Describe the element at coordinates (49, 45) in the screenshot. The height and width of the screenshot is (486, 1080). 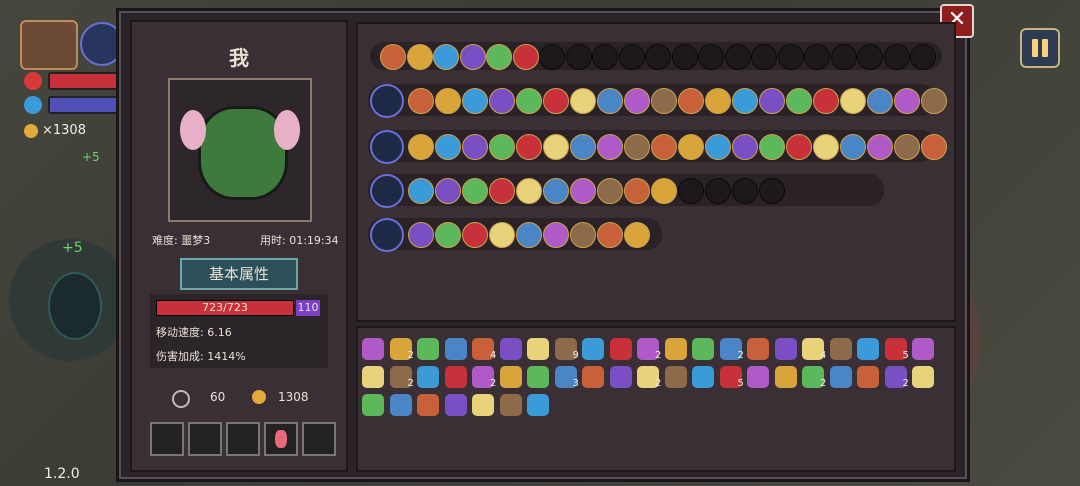
I see `chest-icon` at that location.